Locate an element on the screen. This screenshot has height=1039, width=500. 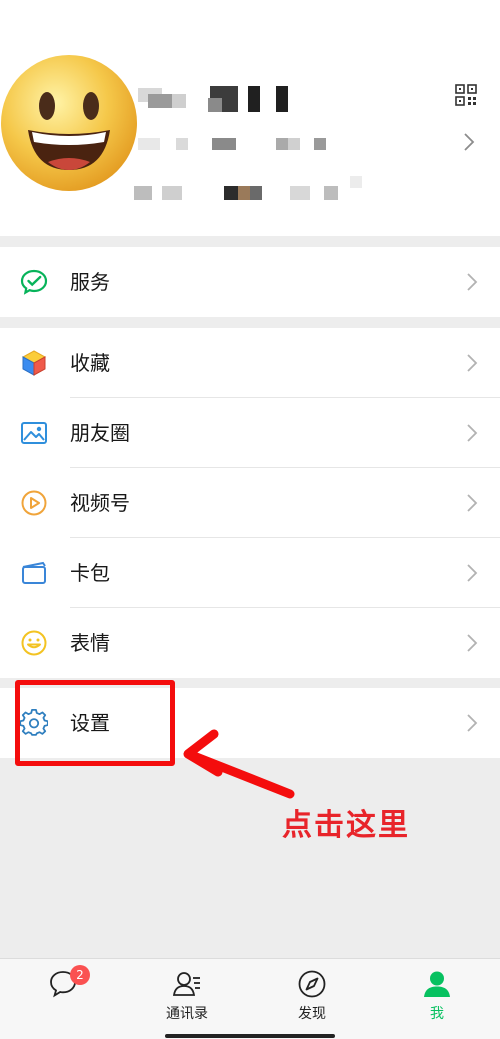
home-indicator is located at coordinates (250, 1036).